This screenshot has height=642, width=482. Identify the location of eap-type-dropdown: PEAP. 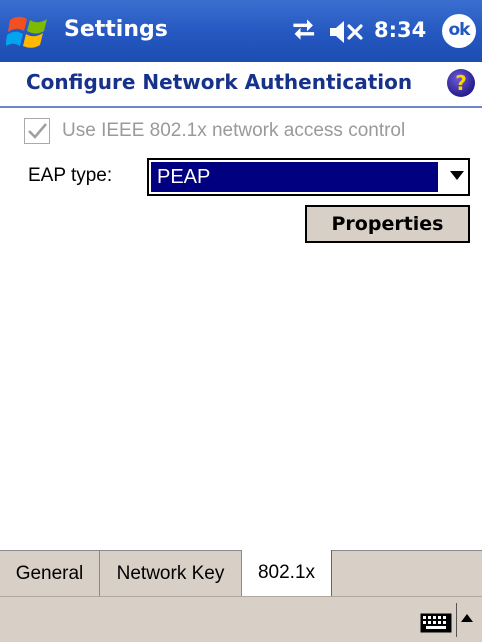
(308, 177).